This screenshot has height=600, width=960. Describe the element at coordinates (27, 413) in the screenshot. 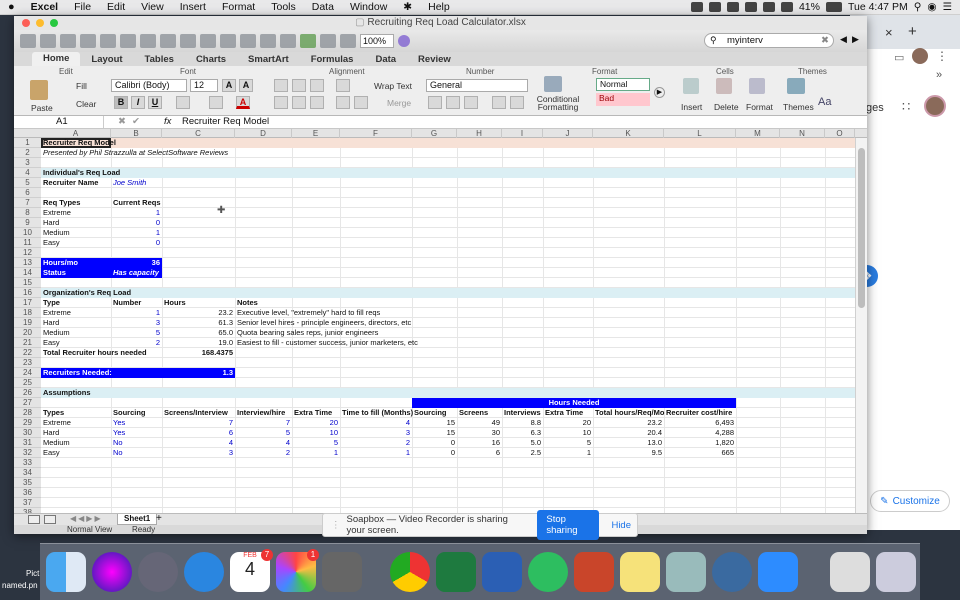

I see `row-header-28: 28` at that location.